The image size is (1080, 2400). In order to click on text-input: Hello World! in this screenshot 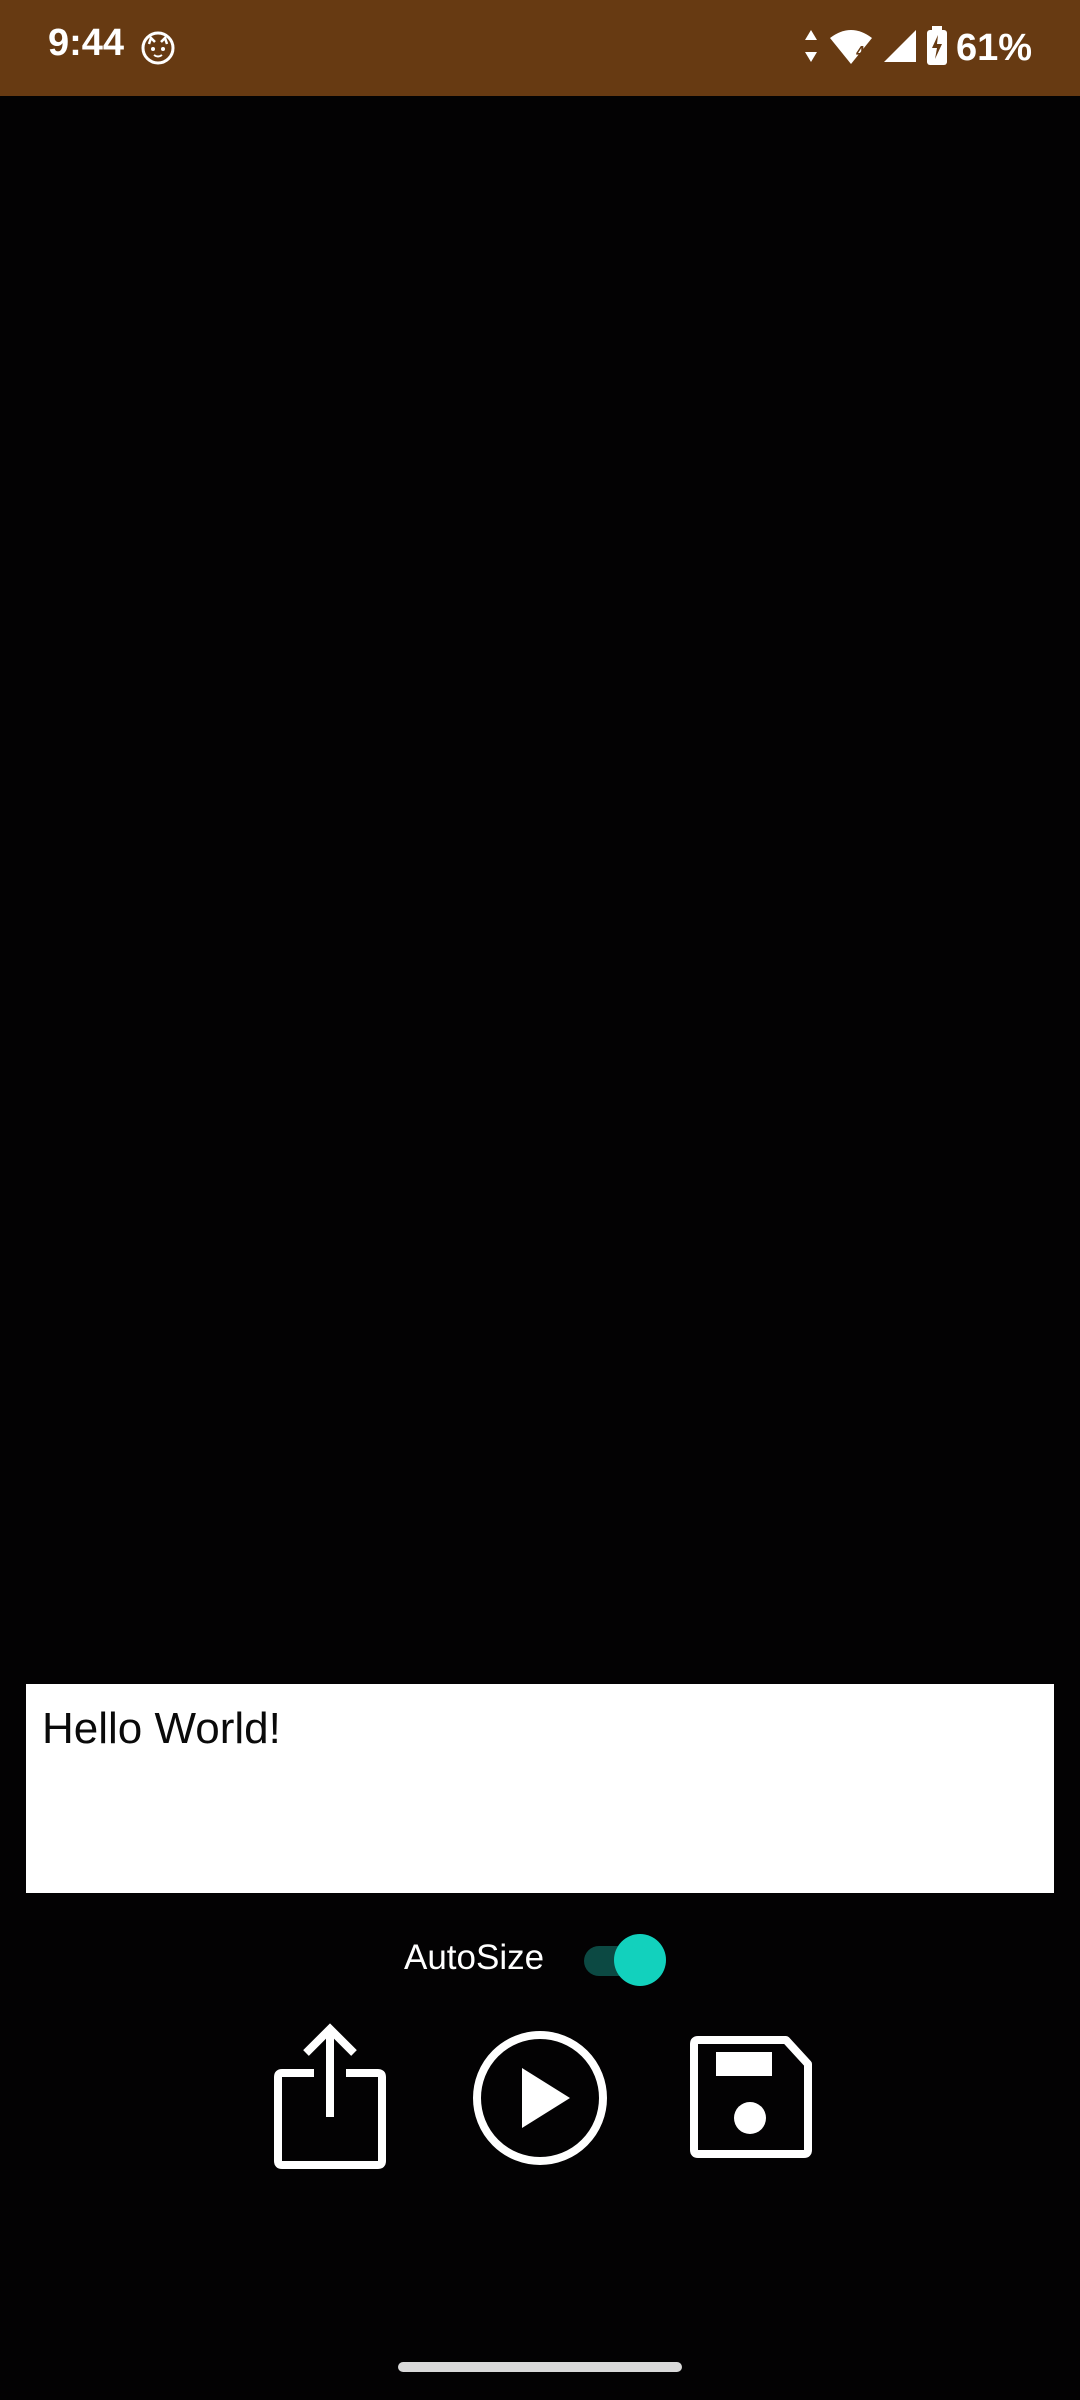, I will do `click(540, 1788)`.